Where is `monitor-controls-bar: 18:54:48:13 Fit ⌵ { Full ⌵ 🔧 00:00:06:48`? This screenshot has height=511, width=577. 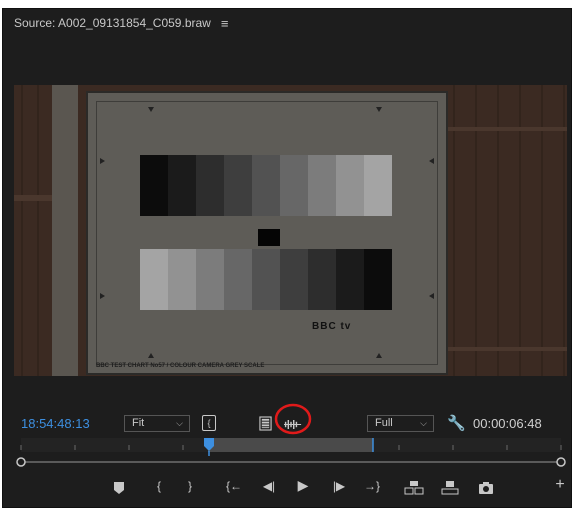 monitor-controls-bar: 18:54:48:13 Fit ⌵ { Full ⌵ 🔧 00:00:06:48 is located at coordinates (287, 419).